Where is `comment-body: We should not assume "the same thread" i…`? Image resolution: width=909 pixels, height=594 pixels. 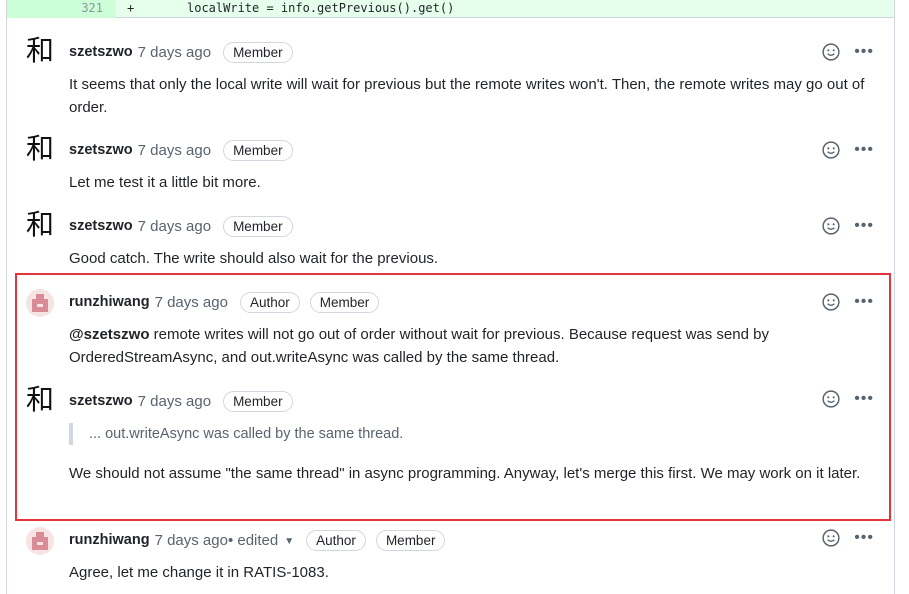
comment-body: We should not assume "the same thread" i… is located at coordinates (465, 473).